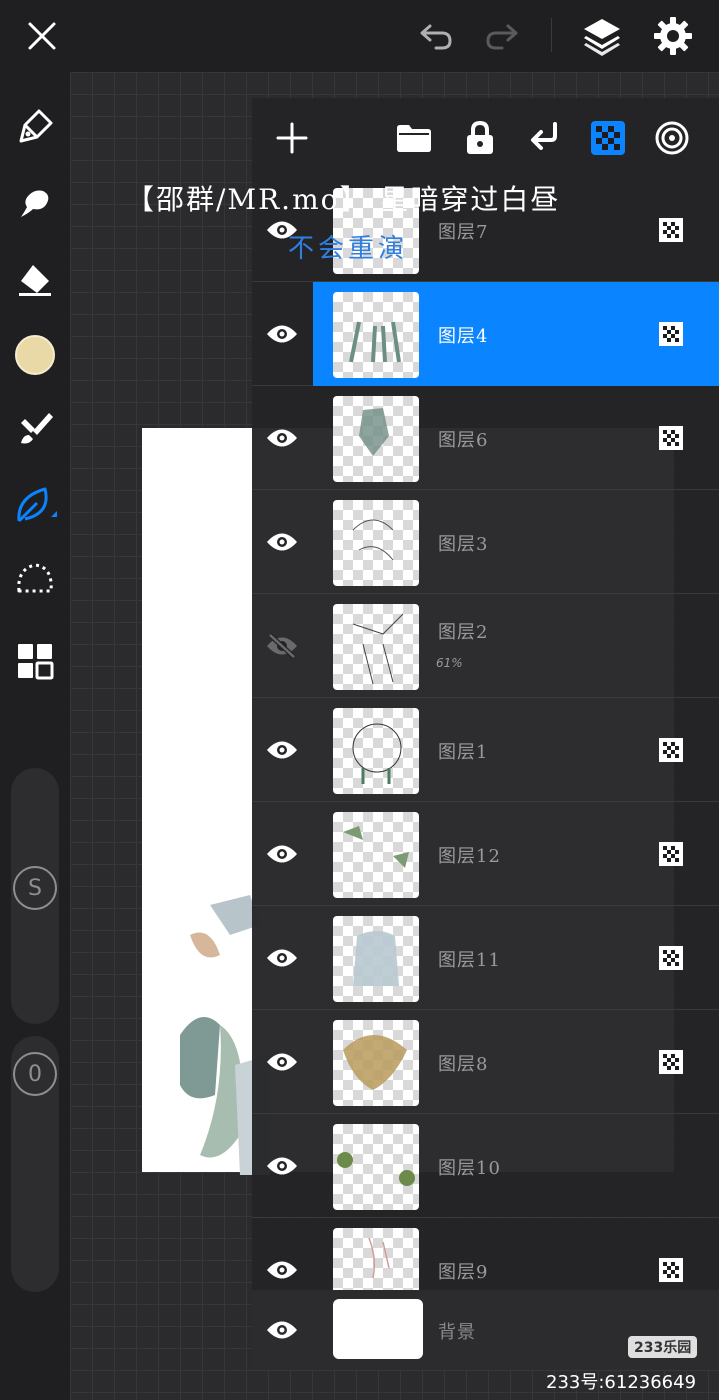 The height and width of the screenshot is (1400, 719). I want to click on watermark-id: 233号:61236649, so click(621, 1382).